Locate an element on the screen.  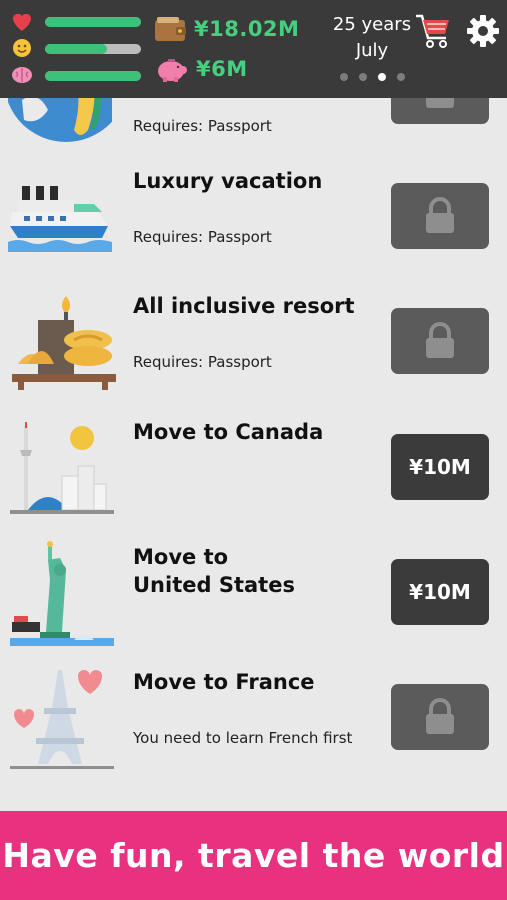
shop-button is located at coordinates (433, 33).